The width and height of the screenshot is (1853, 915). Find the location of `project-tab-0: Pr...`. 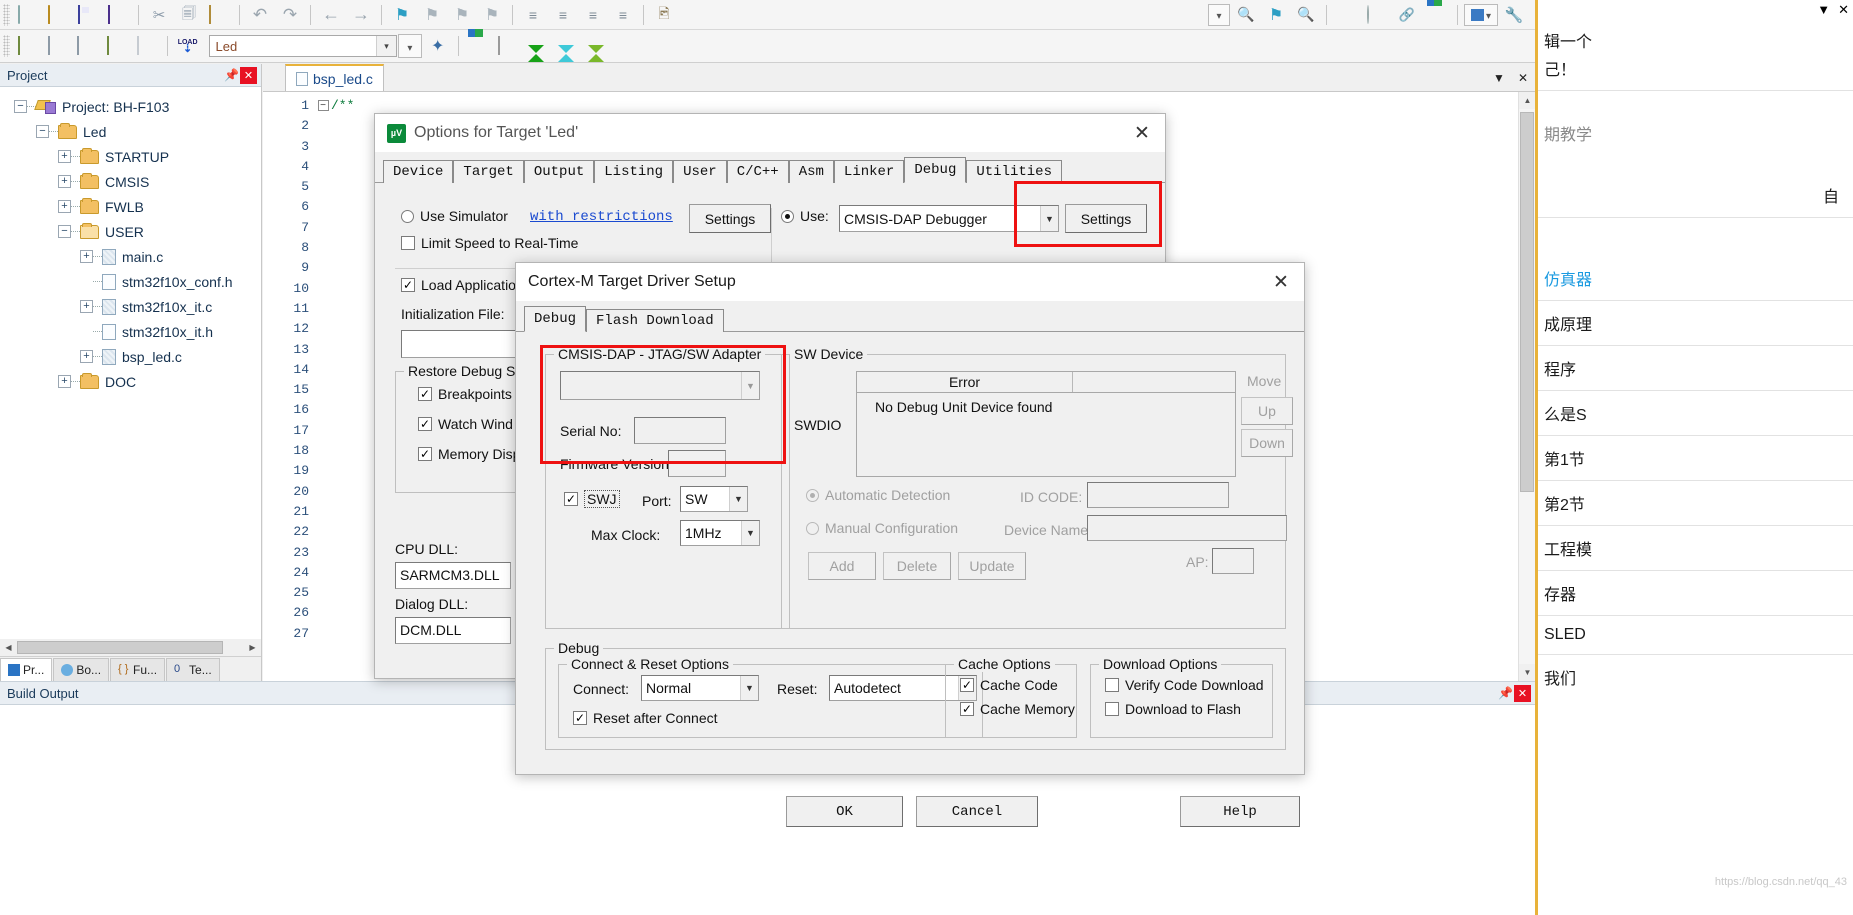

project-tab-0: Pr... is located at coordinates (26, 669).